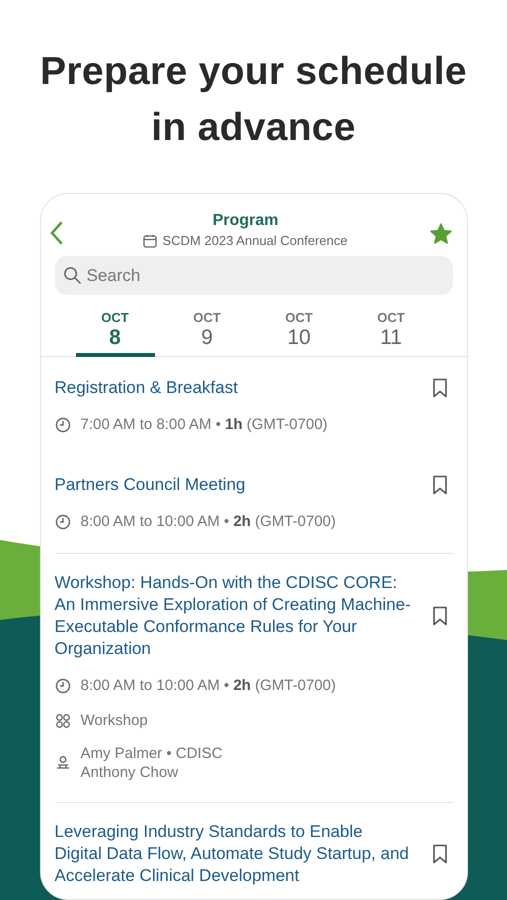 This screenshot has width=507, height=900. Describe the element at coordinates (130, 772) in the screenshot. I see `speaker-name: Anthony Chow` at that location.